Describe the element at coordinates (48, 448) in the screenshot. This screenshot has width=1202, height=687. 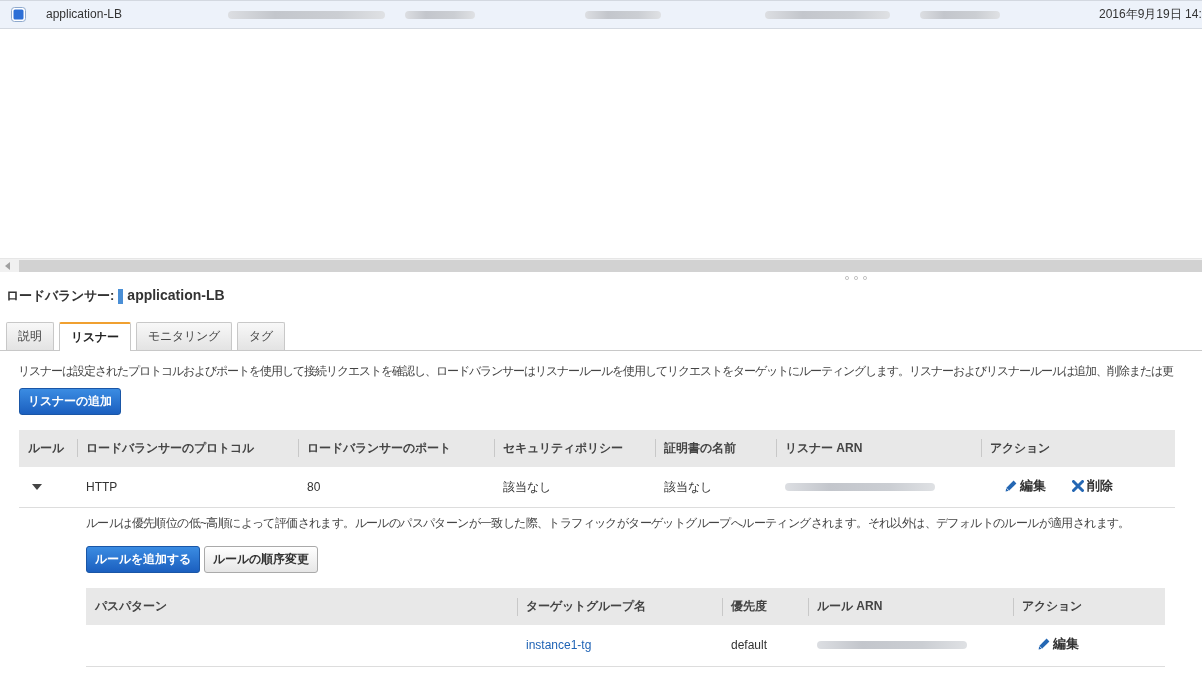
I see `column-header: ルール` at that location.